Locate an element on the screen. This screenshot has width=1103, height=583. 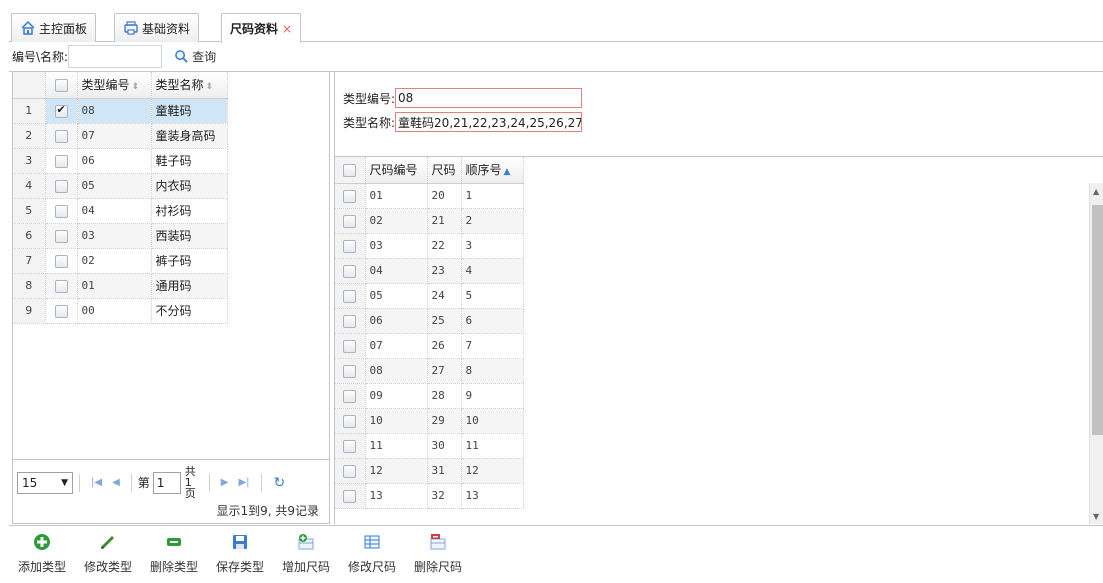
tab-basic-data: 基础资料 is located at coordinates (157, 27).